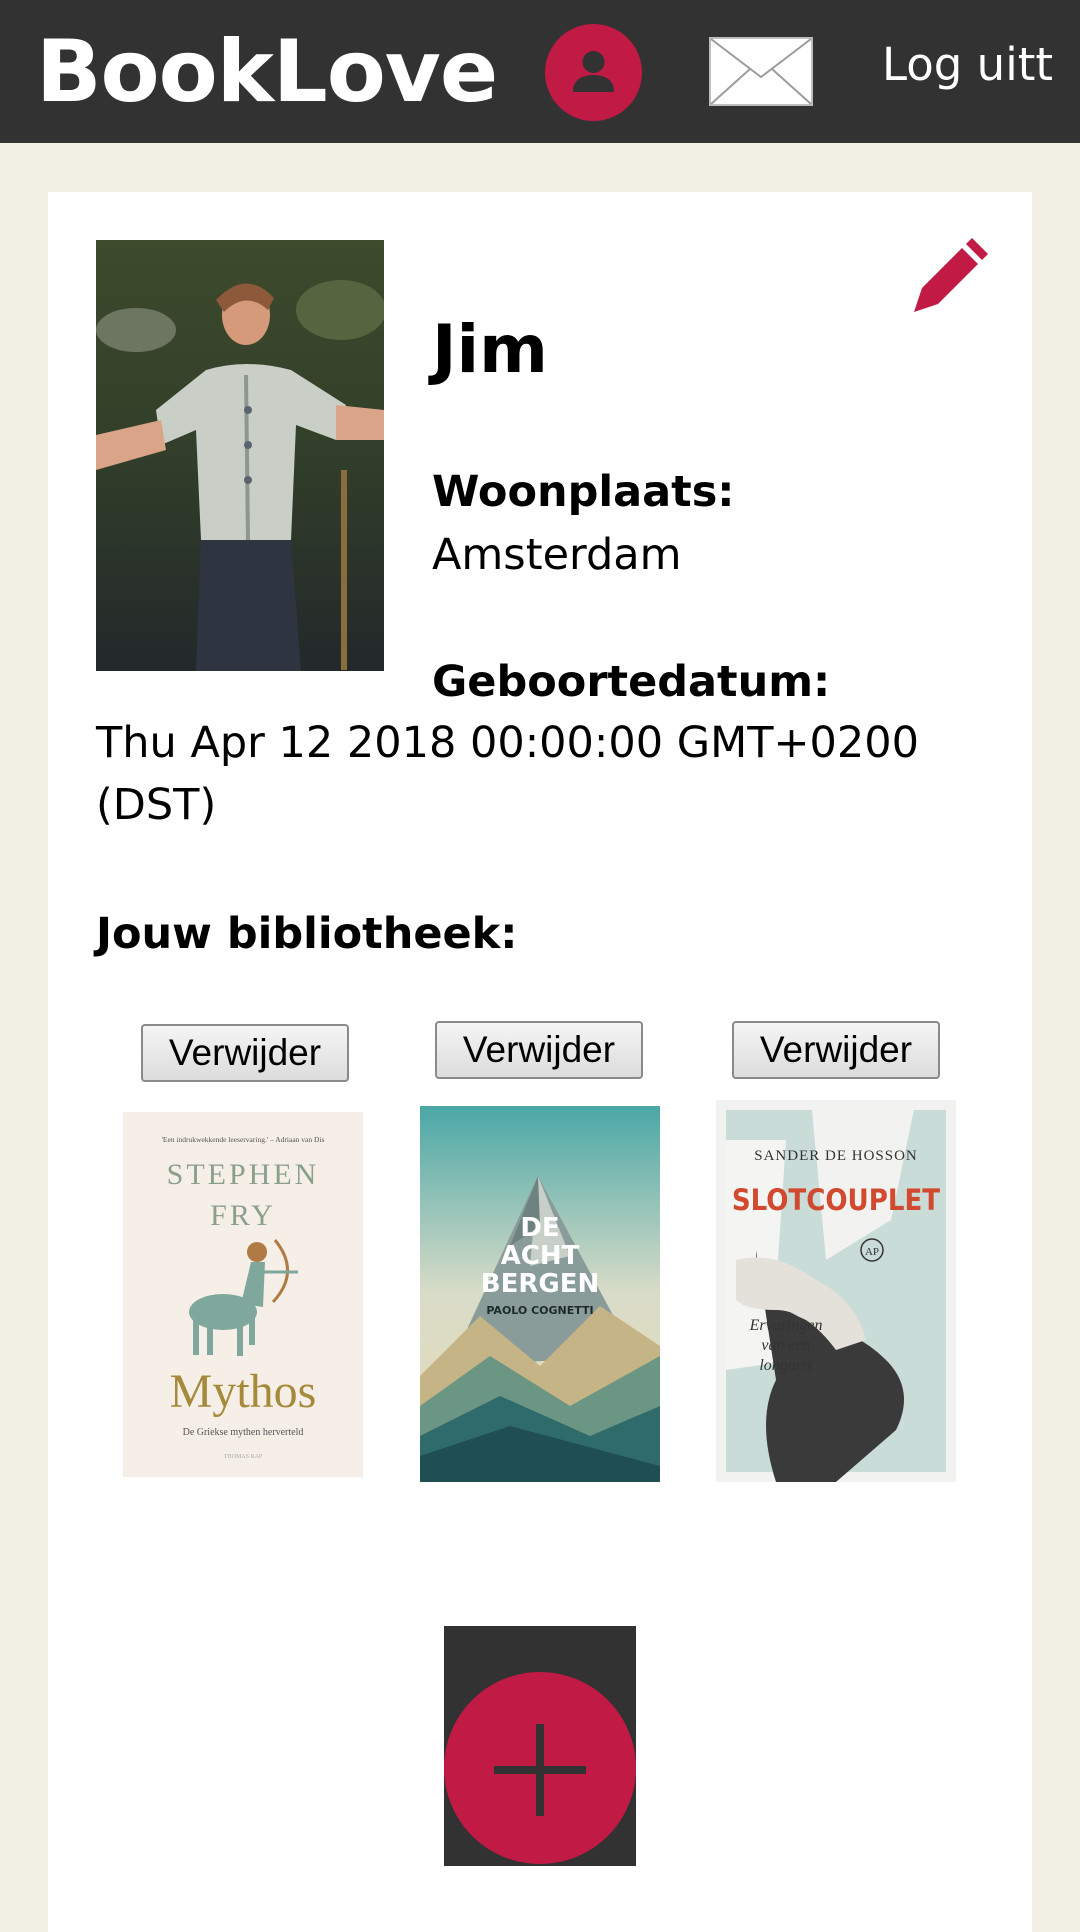 This screenshot has height=1932, width=1080. What do you see at coordinates (540, 1284) in the screenshot?
I see `book-title-line: BERGEN` at bounding box center [540, 1284].